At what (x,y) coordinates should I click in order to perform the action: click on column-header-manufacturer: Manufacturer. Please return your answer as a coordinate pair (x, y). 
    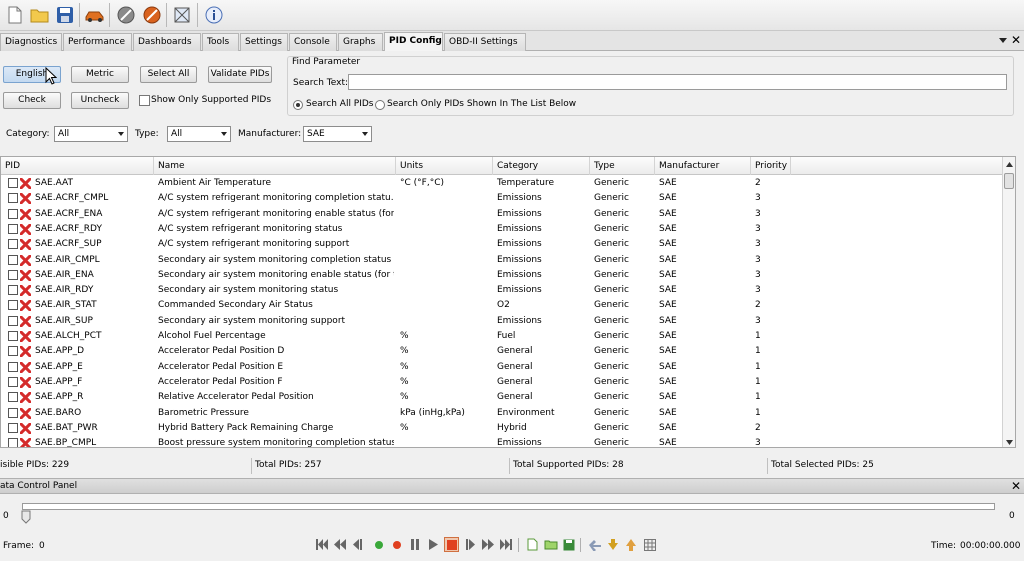
    Looking at the image, I should click on (703, 166).